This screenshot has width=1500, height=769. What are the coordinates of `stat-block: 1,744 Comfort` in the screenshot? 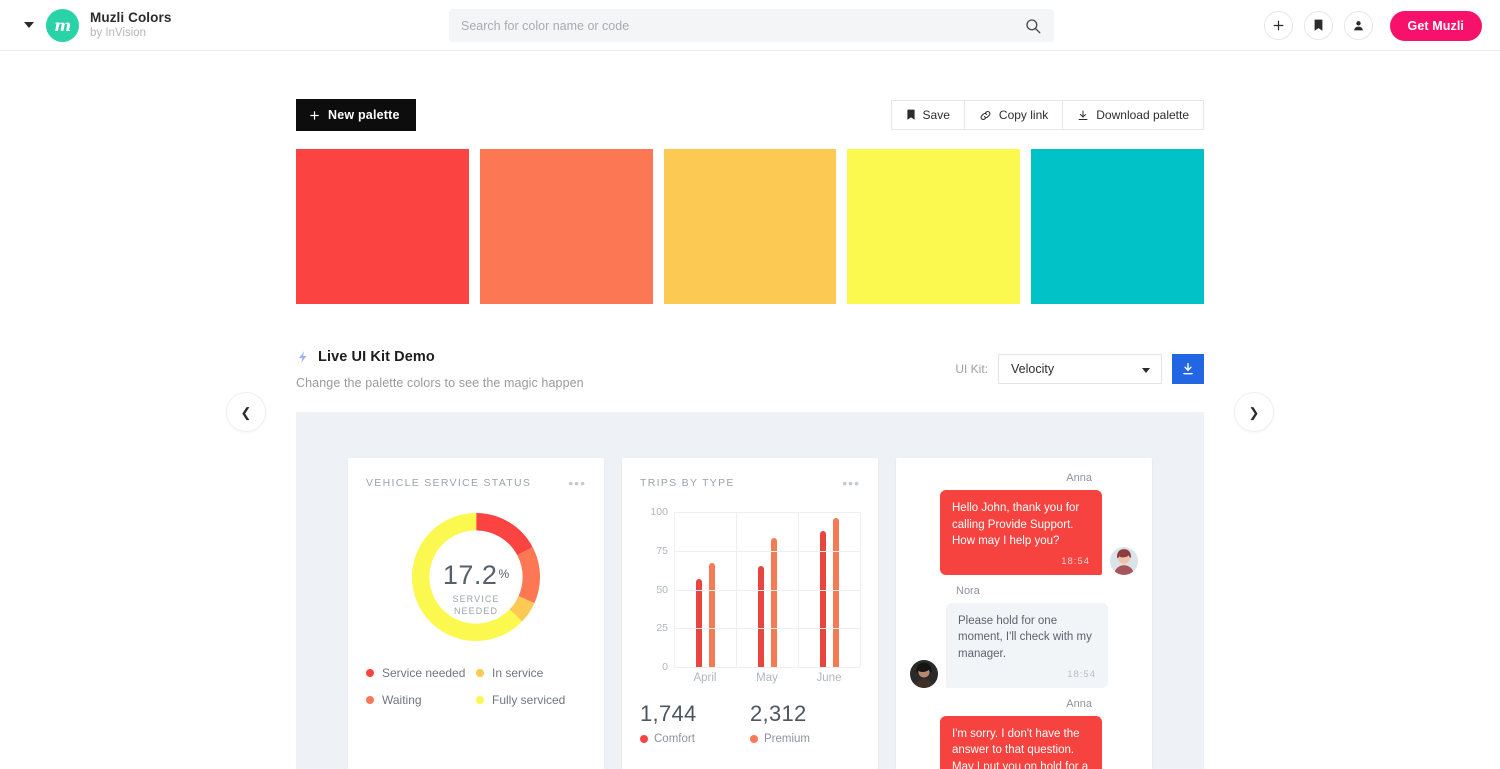 It's located at (695, 723).